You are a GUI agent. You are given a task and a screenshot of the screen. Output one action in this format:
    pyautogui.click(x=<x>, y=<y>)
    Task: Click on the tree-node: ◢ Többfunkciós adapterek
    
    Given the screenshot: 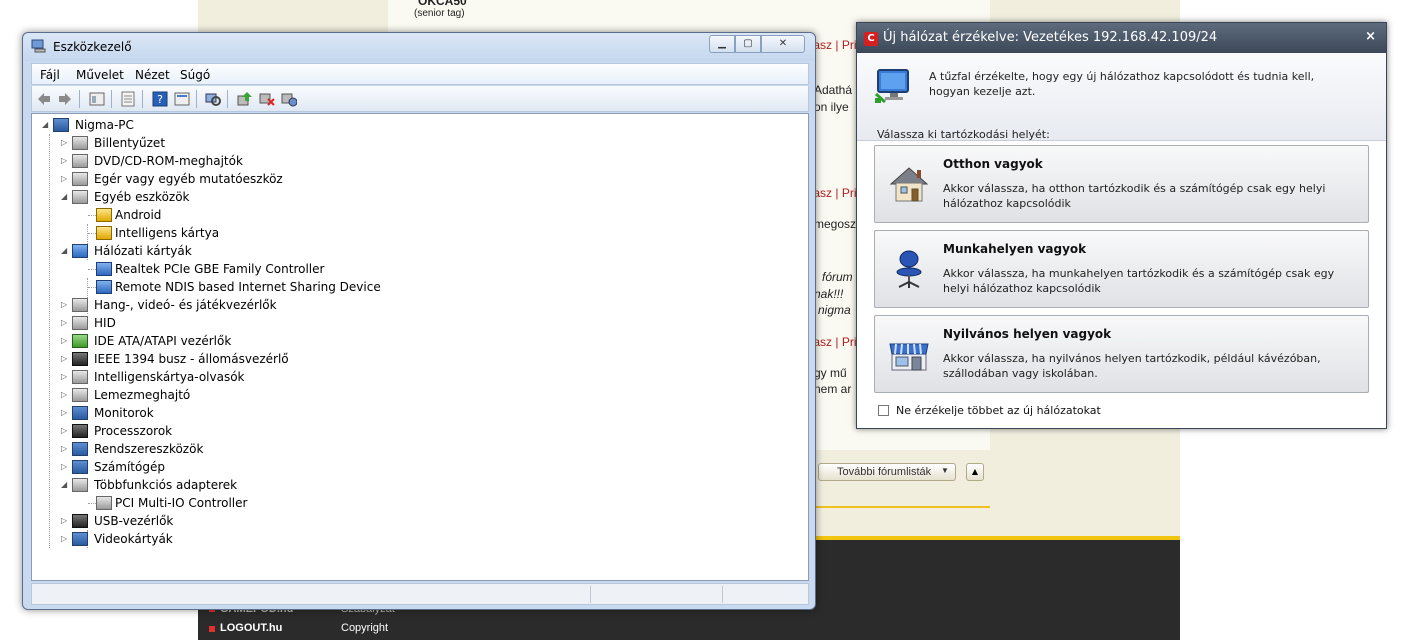 What is the action you would take?
    pyautogui.click(x=417, y=485)
    